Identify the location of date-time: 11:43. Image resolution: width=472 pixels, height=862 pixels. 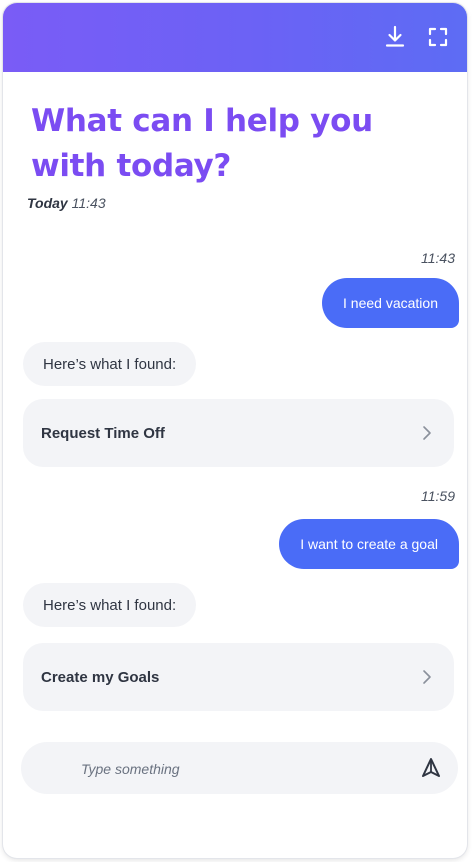
(88, 203).